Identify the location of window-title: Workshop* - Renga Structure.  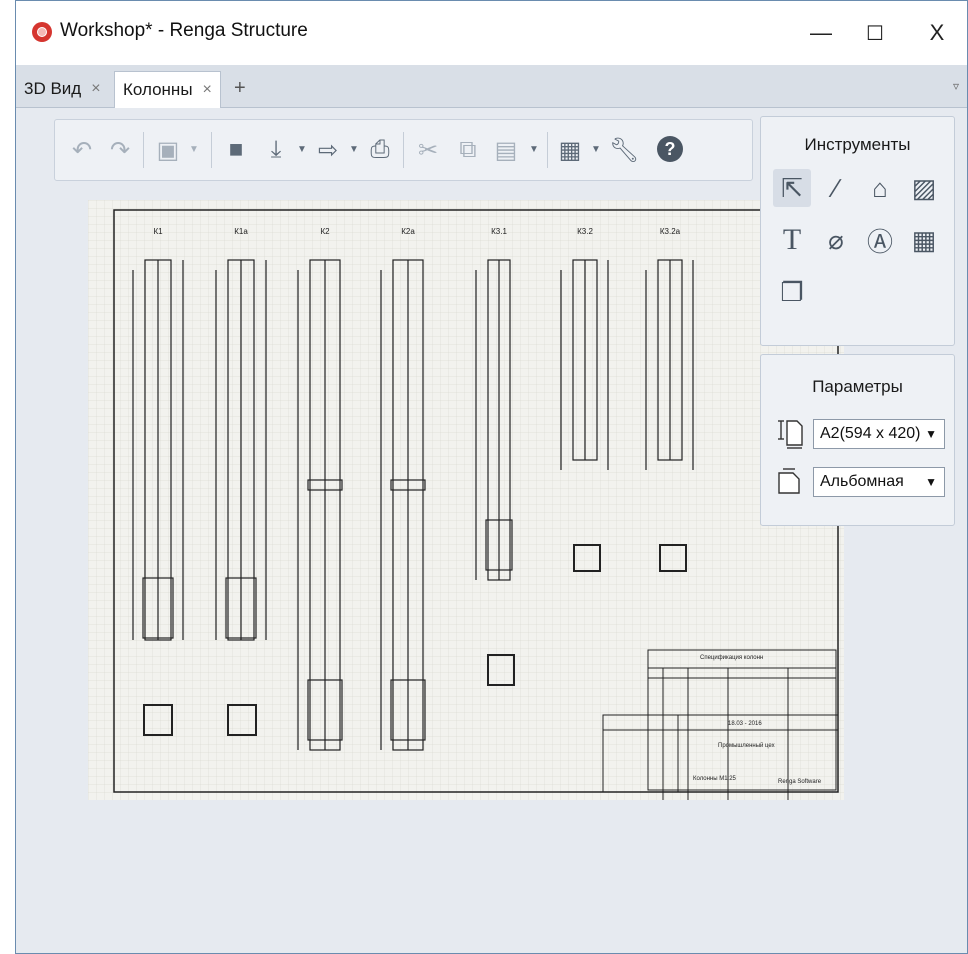
(184, 30).